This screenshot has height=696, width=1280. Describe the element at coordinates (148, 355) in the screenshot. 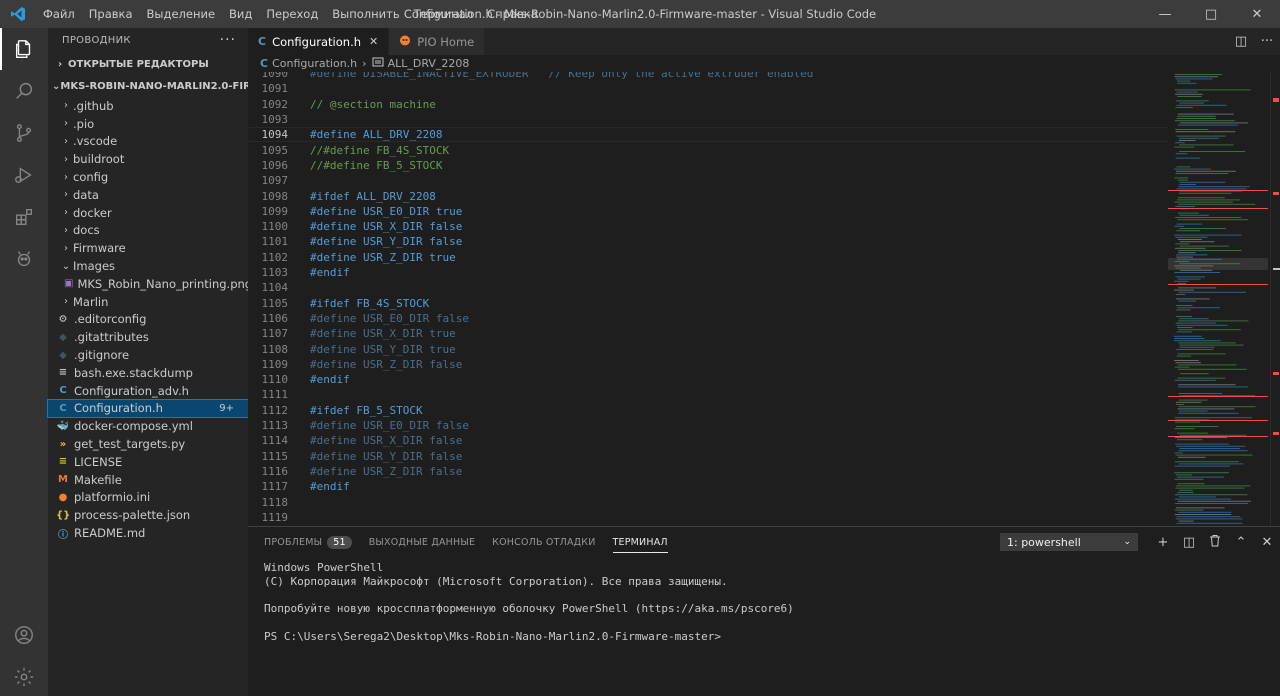

I see `tree-item: ◆ .gitignore` at that location.